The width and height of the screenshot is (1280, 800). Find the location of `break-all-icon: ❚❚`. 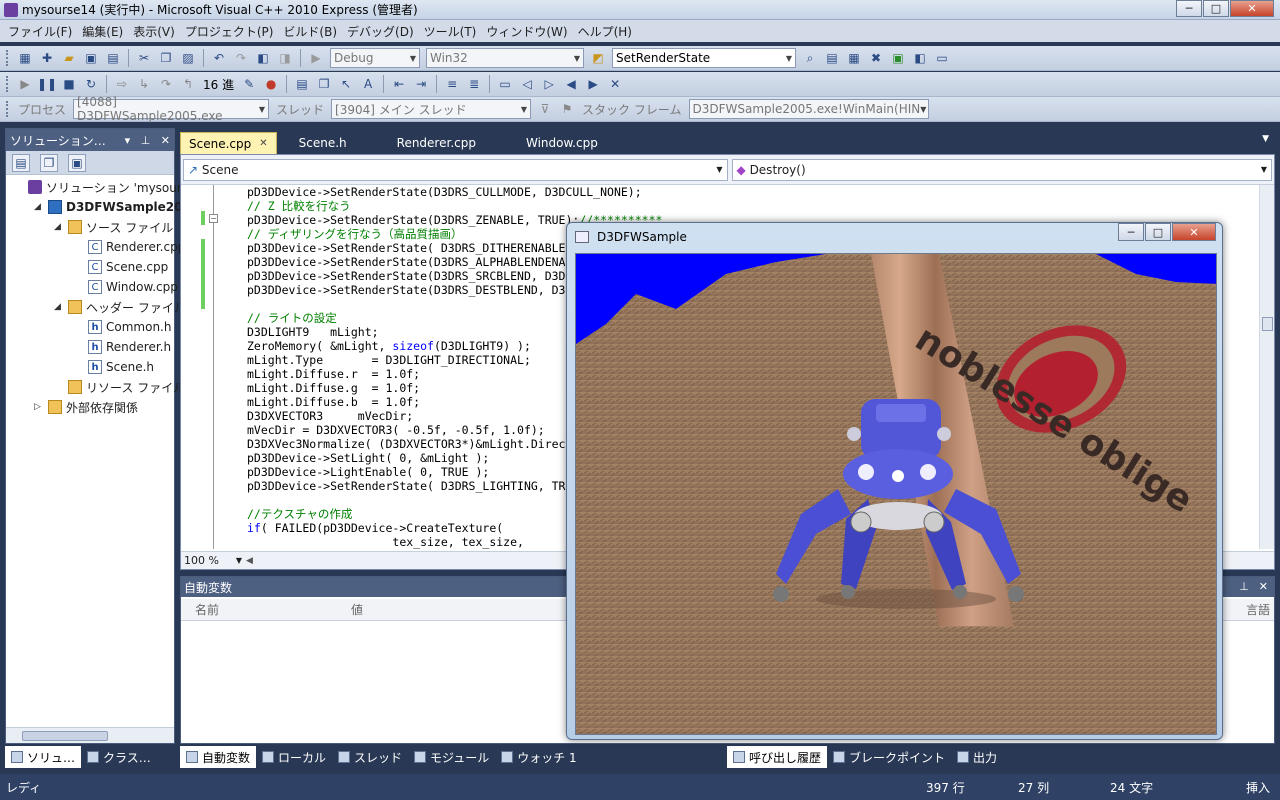

break-all-icon: ❚❚ is located at coordinates (47, 84).